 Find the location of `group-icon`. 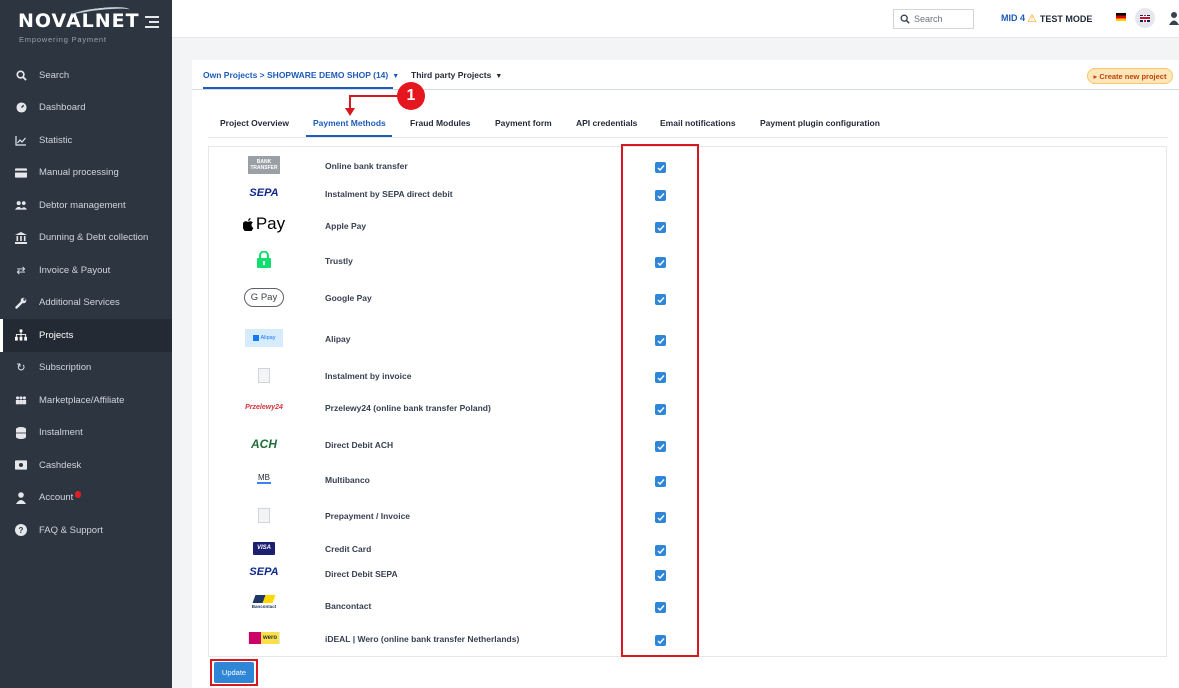

group-icon is located at coordinates (21, 400).